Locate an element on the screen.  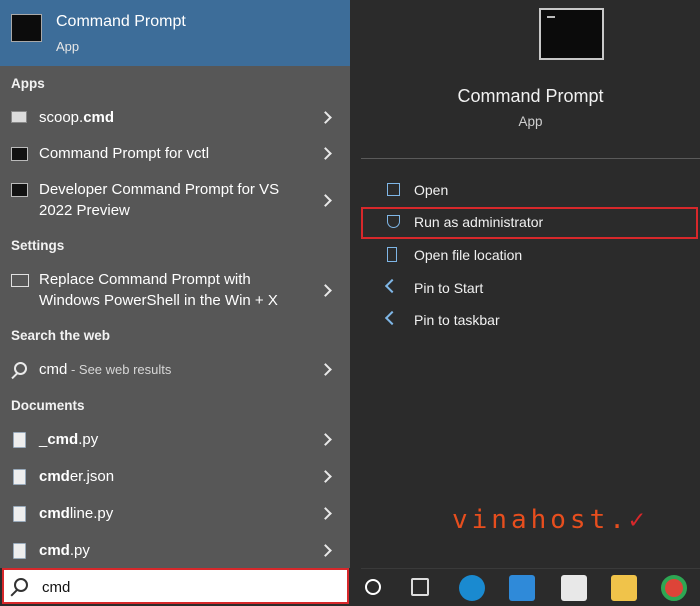
taskbar is located at coordinates (530, 587).